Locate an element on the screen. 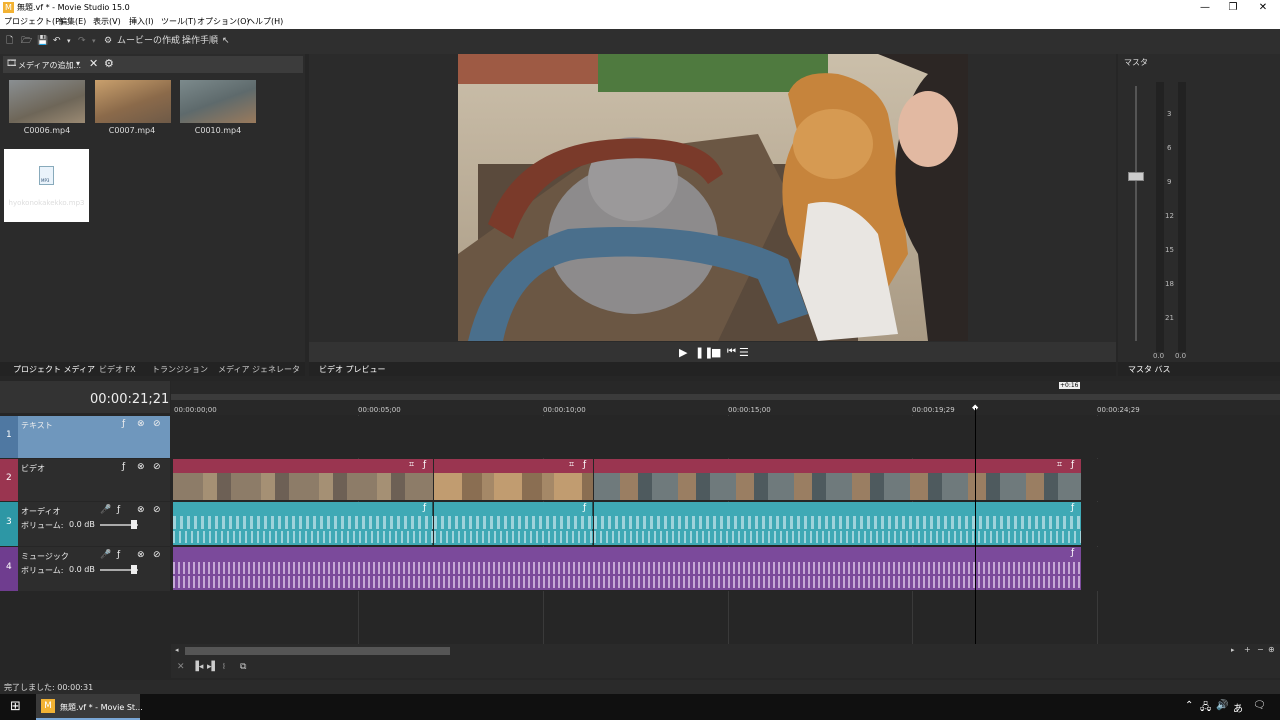  minimize-button: — is located at coordinates (1205, 7).